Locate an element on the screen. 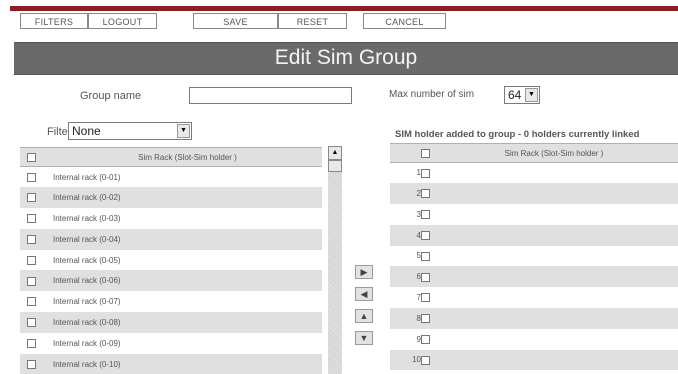 This screenshot has width=678, height=374. row-label: Internal rack (0-09) is located at coordinates (87, 343).